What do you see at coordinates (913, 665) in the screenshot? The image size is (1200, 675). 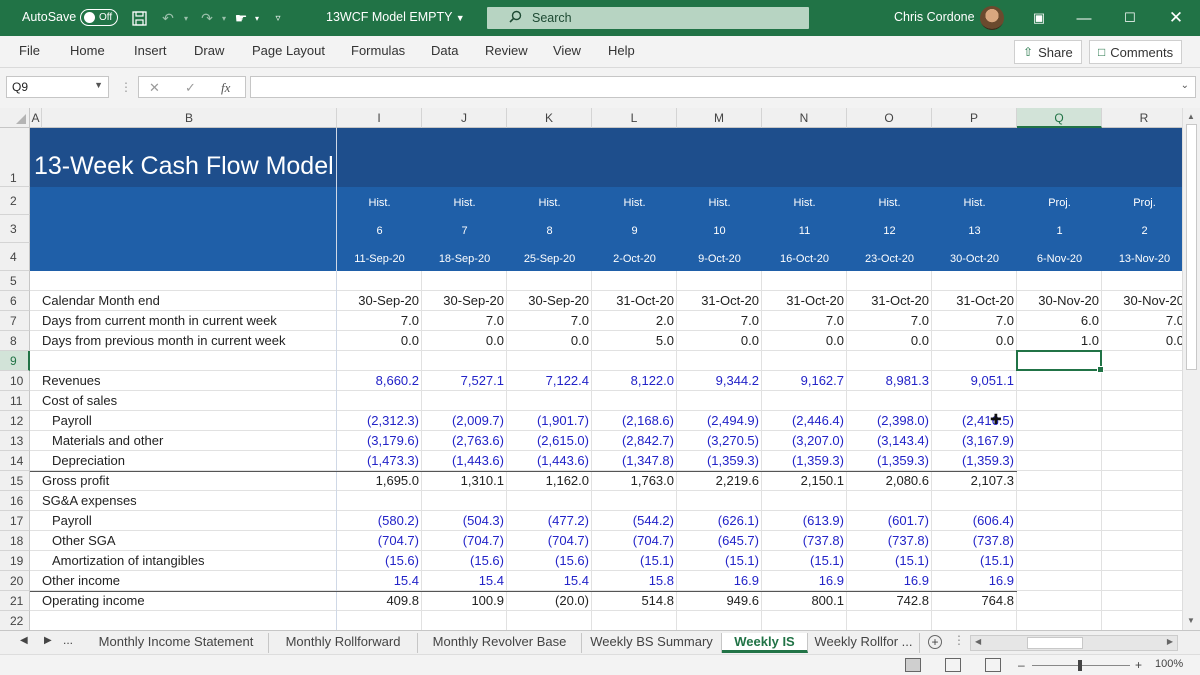 I see `normal-view-icon` at bounding box center [913, 665].